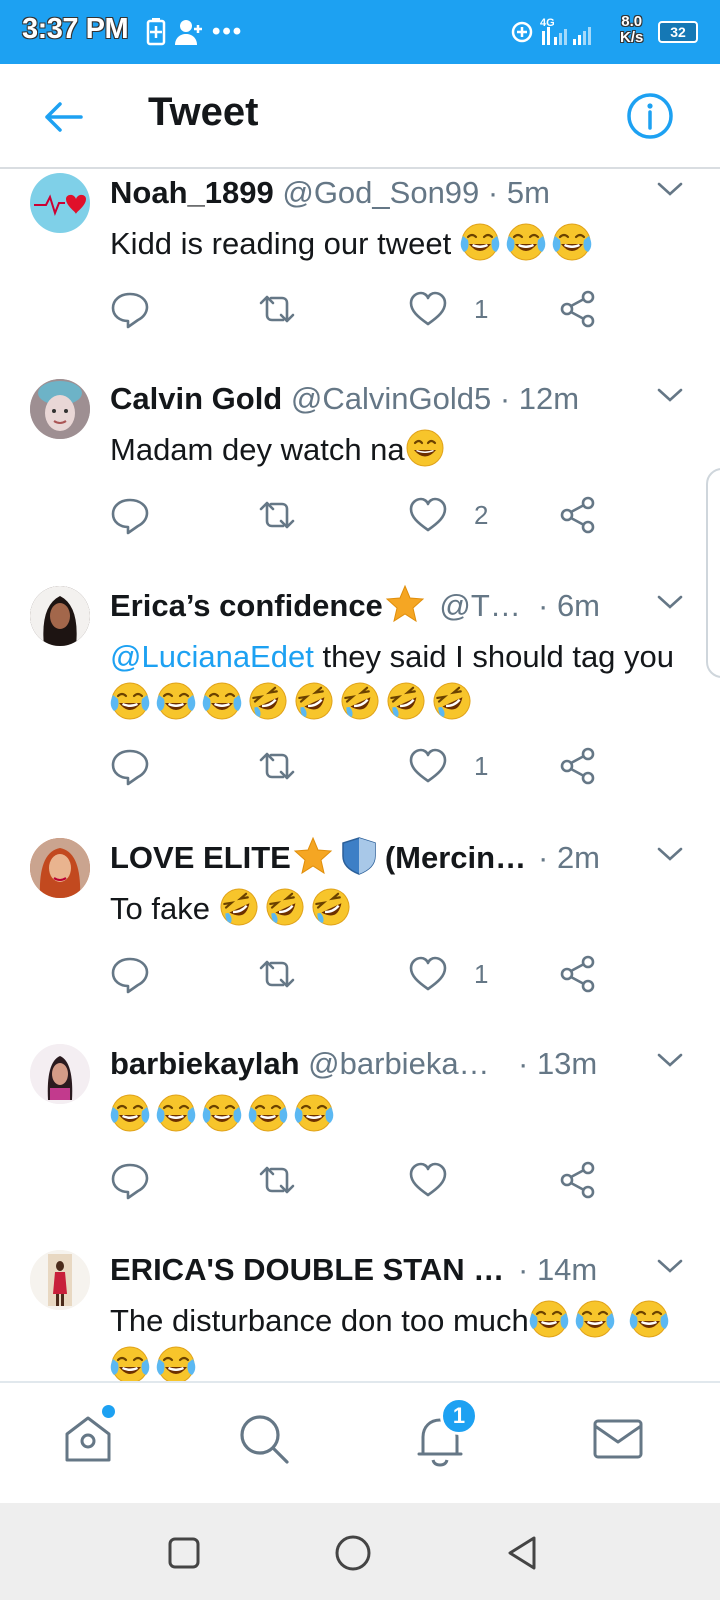 Image resolution: width=720 pixels, height=1600 pixels. What do you see at coordinates (380, 192) in the screenshot?
I see `user-handle: @God_Son99` at bounding box center [380, 192].